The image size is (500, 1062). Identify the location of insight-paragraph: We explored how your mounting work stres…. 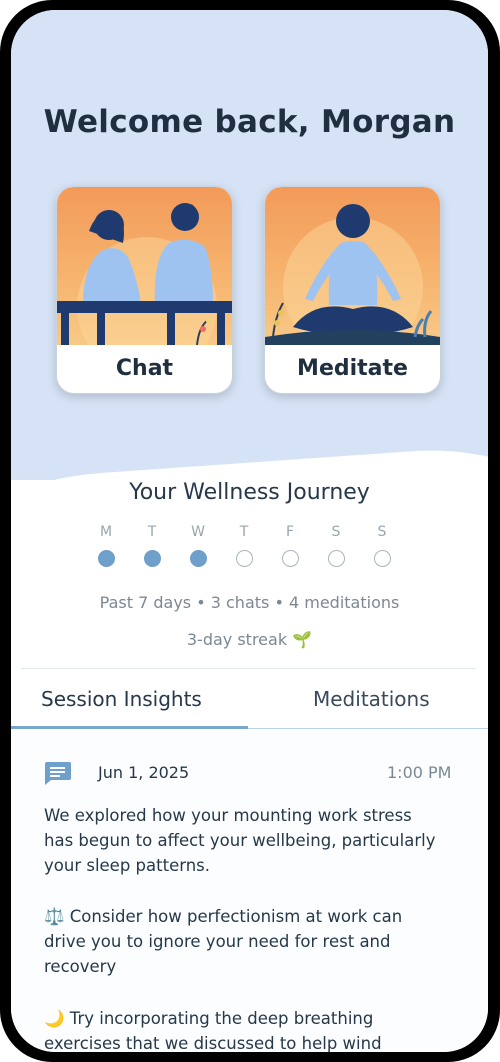
(240, 840).